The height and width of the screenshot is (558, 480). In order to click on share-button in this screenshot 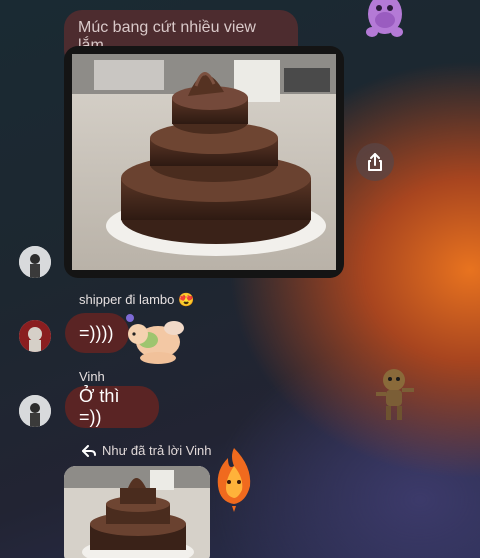, I will do `click(375, 162)`.